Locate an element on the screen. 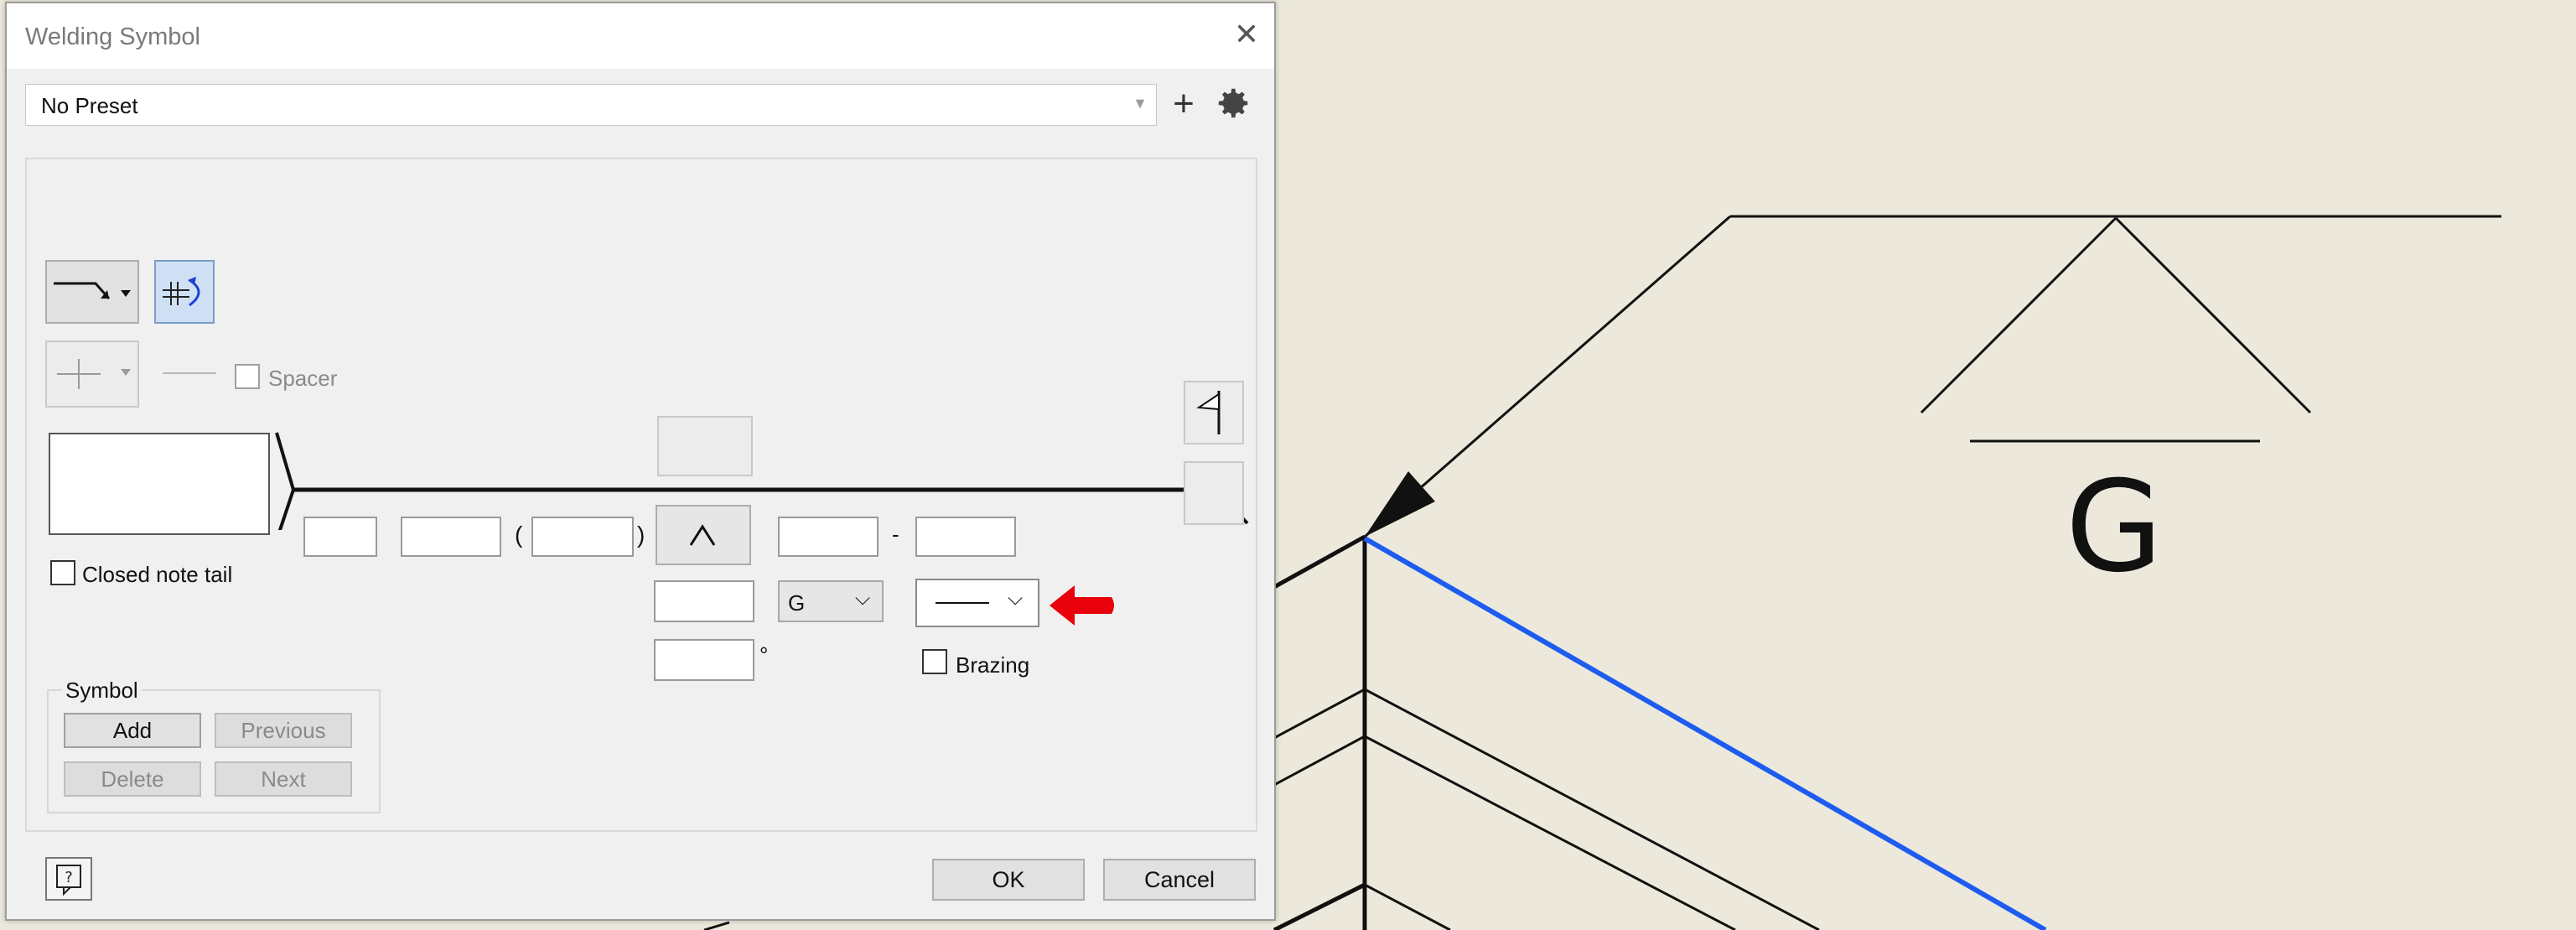 The width and height of the screenshot is (2576, 930). close-icon: ✕ is located at coordinates (1246, 34).